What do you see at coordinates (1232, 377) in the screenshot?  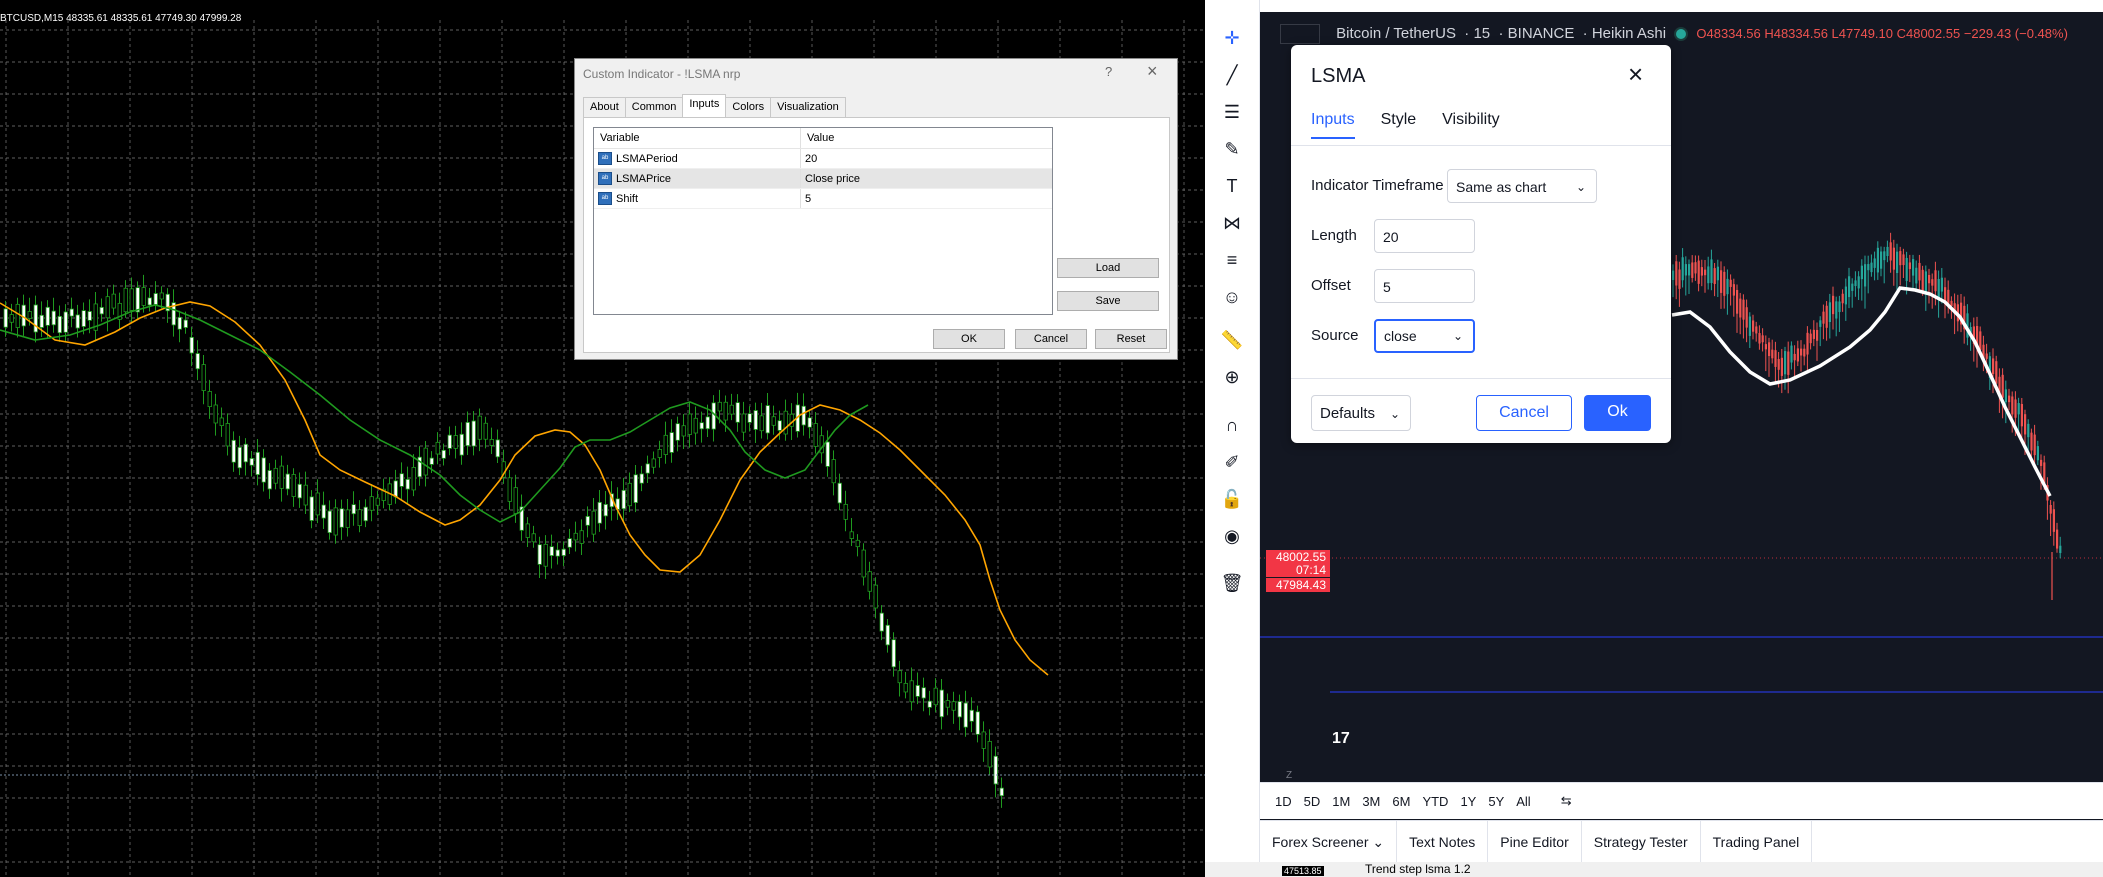 I see `zoom-in-icon: ⊕` at bounding box center [1232, 377].